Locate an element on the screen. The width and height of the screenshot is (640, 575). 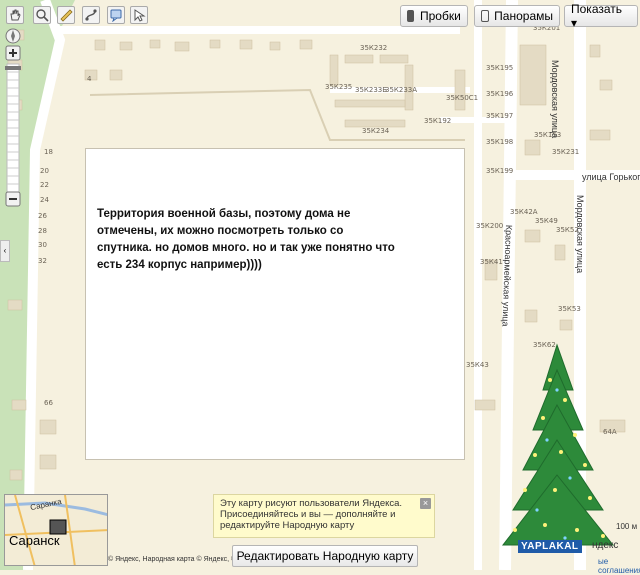
ruler-icon is located at coordinates (66, 15).